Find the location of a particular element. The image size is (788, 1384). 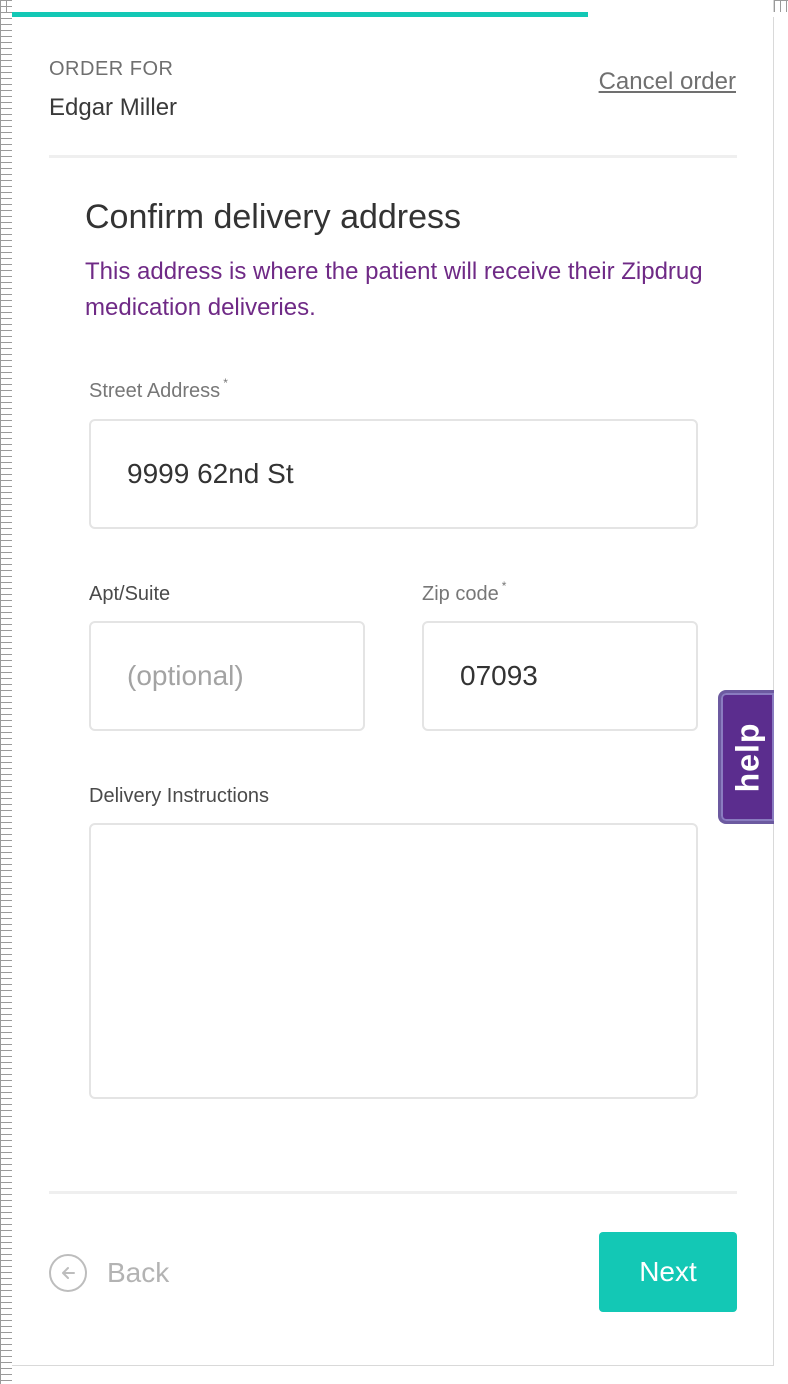

zip-code-label-text: Zip code is located at coordinates (460, 594).